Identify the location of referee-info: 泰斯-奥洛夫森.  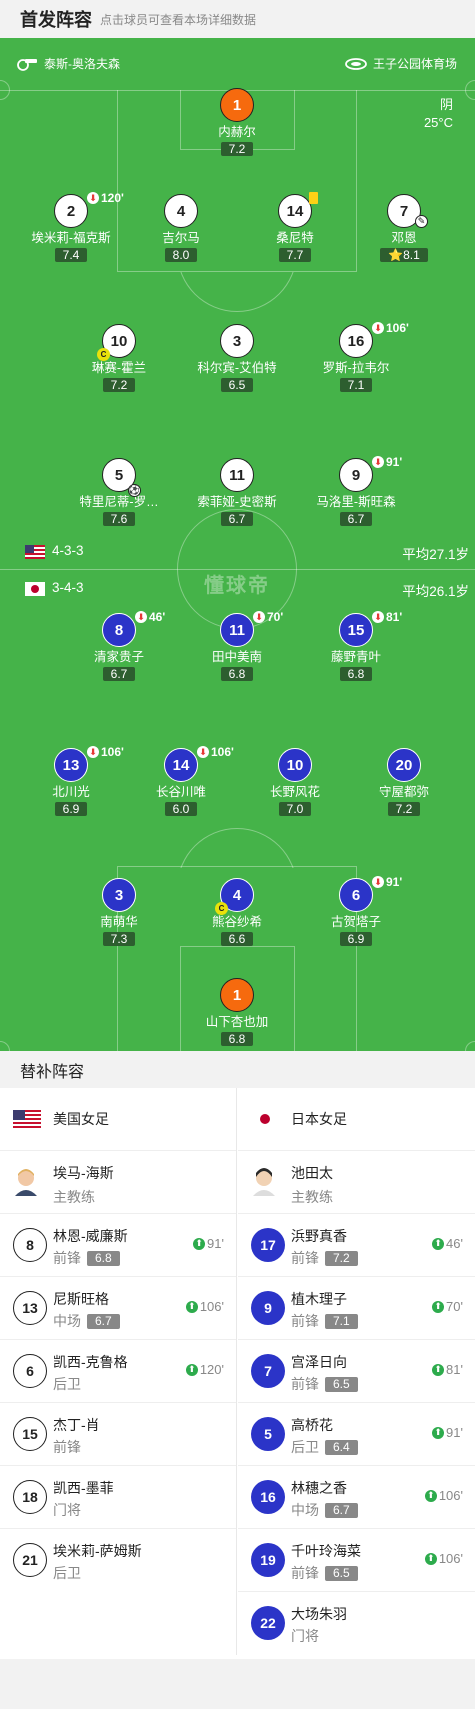
(68, 63).